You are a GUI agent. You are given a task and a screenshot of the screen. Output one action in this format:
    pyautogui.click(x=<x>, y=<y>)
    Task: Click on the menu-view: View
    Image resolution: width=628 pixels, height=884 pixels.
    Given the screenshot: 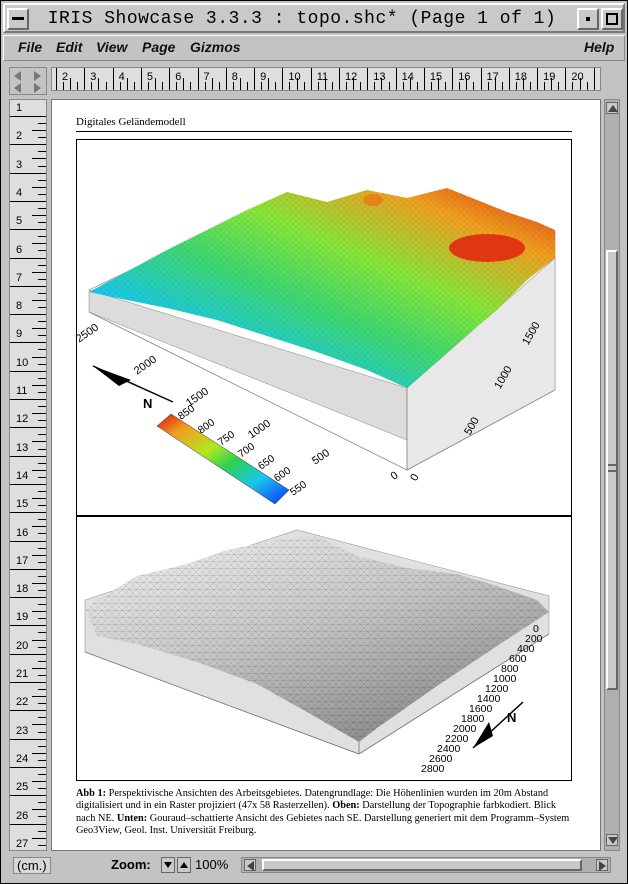 What is the action you would take?
    pyautogui.click(x=111, y=47)
    